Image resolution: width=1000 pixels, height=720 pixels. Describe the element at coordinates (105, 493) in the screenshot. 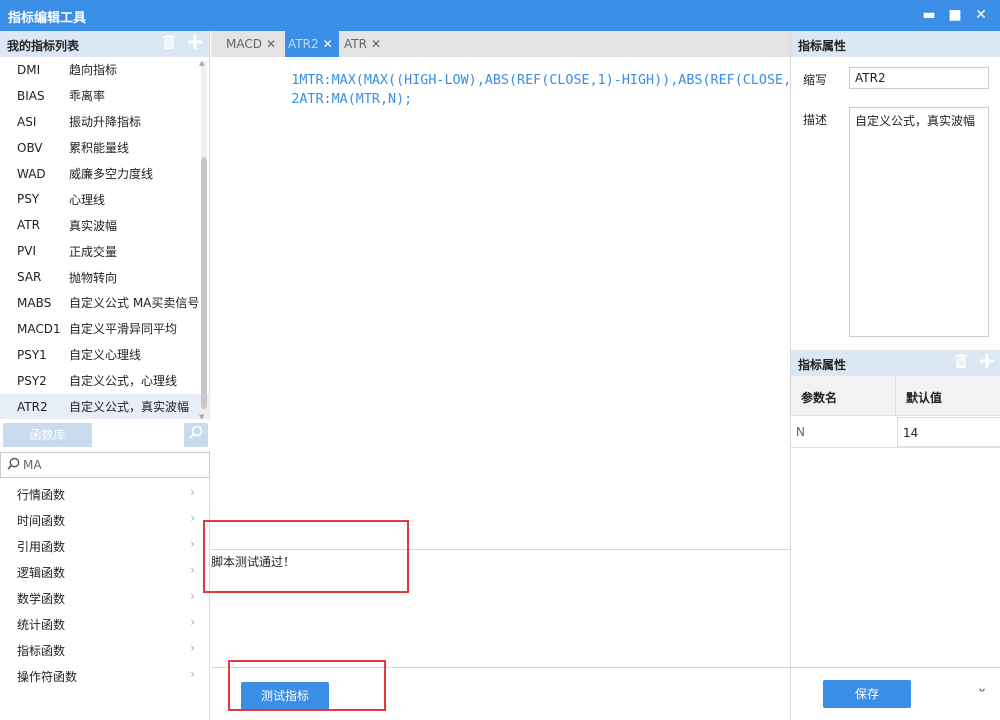

I see `function-category-item: 行情函数 ›` at that location.